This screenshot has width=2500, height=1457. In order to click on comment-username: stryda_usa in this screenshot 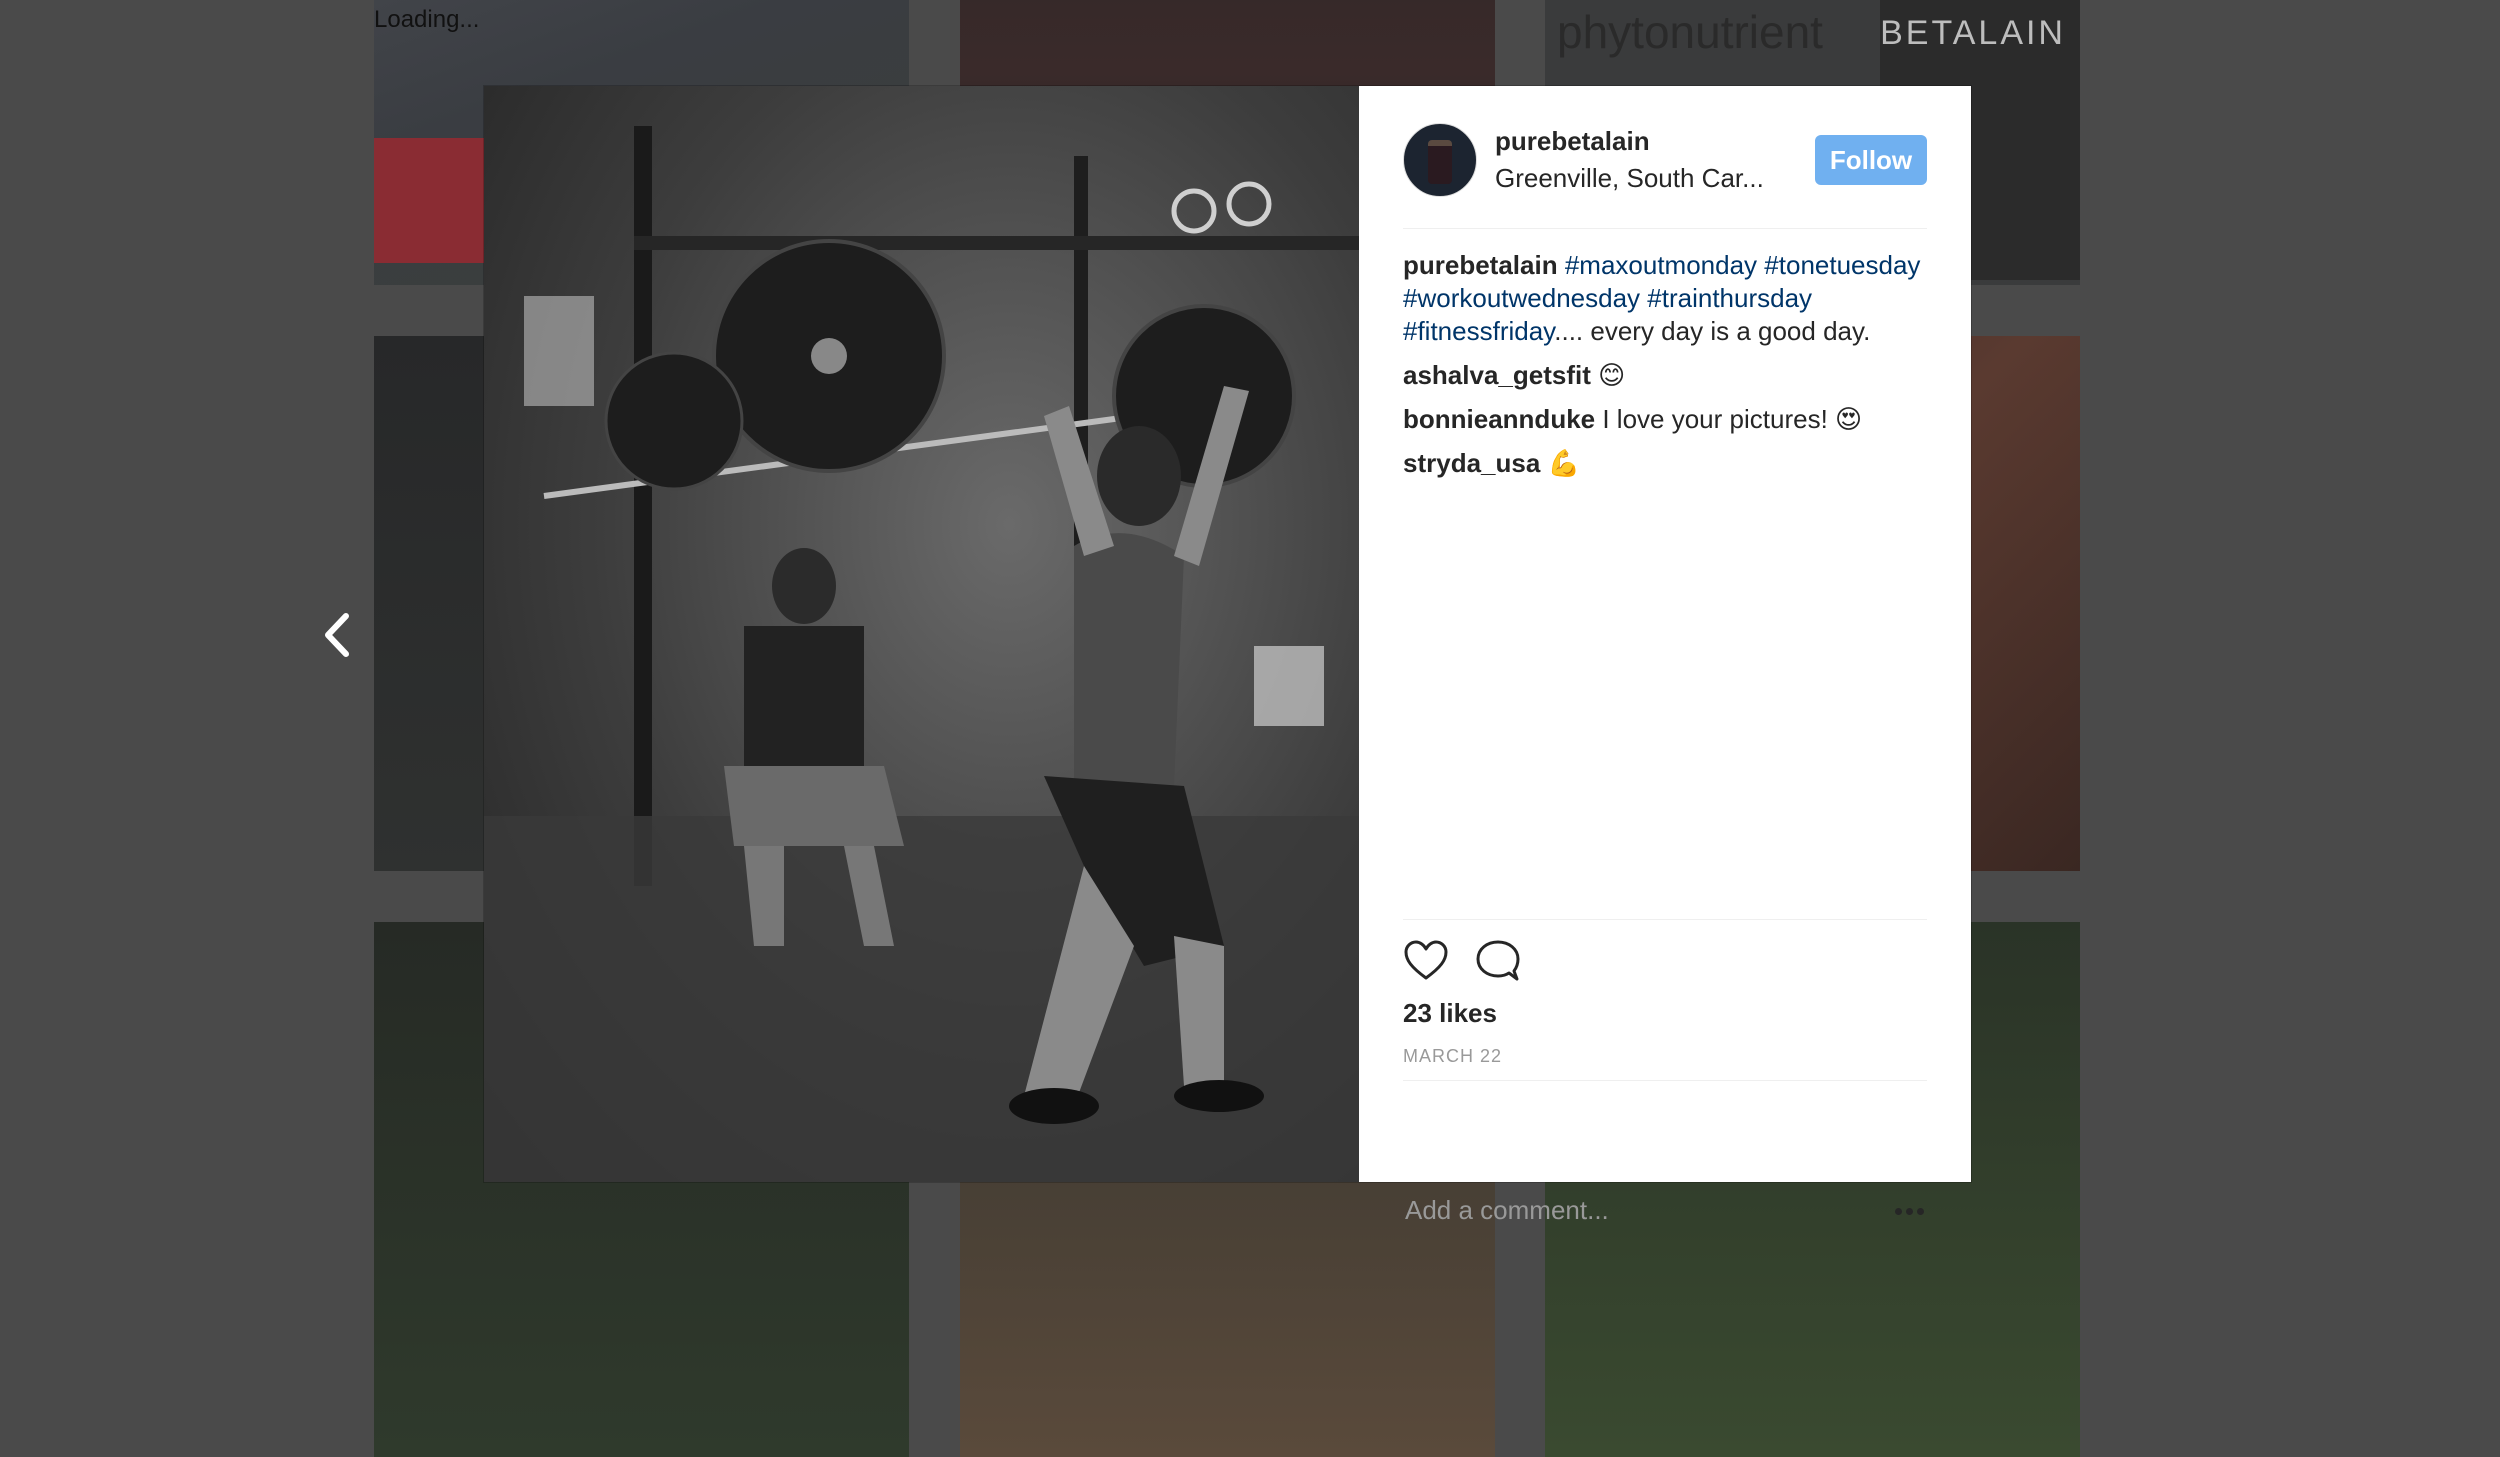, I will do `click(1471, 463)`.